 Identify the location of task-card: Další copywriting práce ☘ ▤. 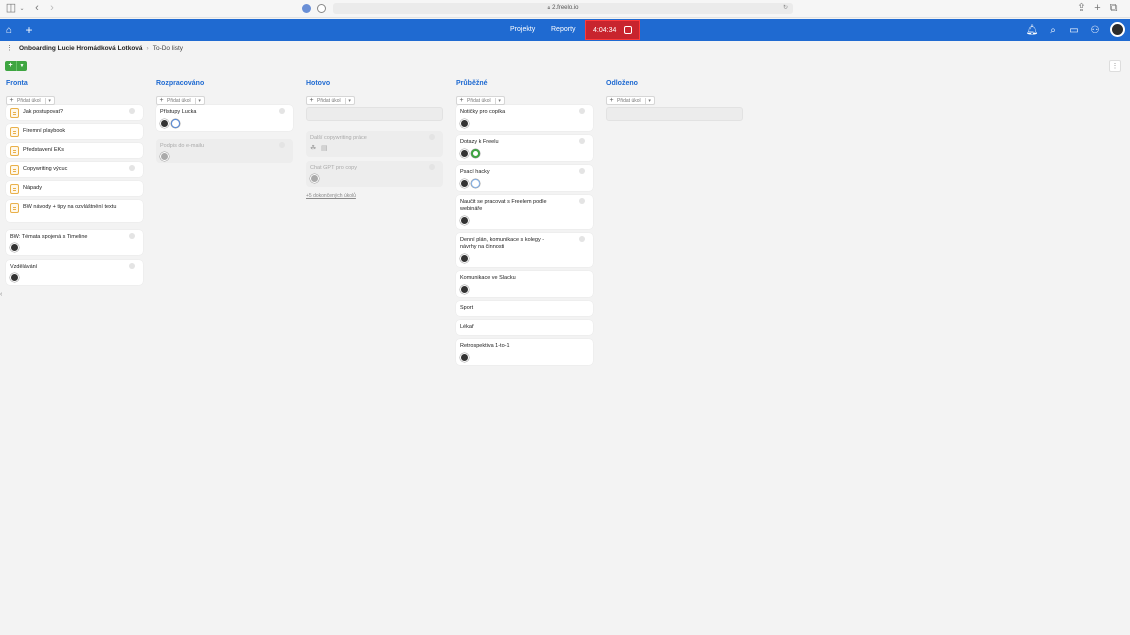
(374, 144).